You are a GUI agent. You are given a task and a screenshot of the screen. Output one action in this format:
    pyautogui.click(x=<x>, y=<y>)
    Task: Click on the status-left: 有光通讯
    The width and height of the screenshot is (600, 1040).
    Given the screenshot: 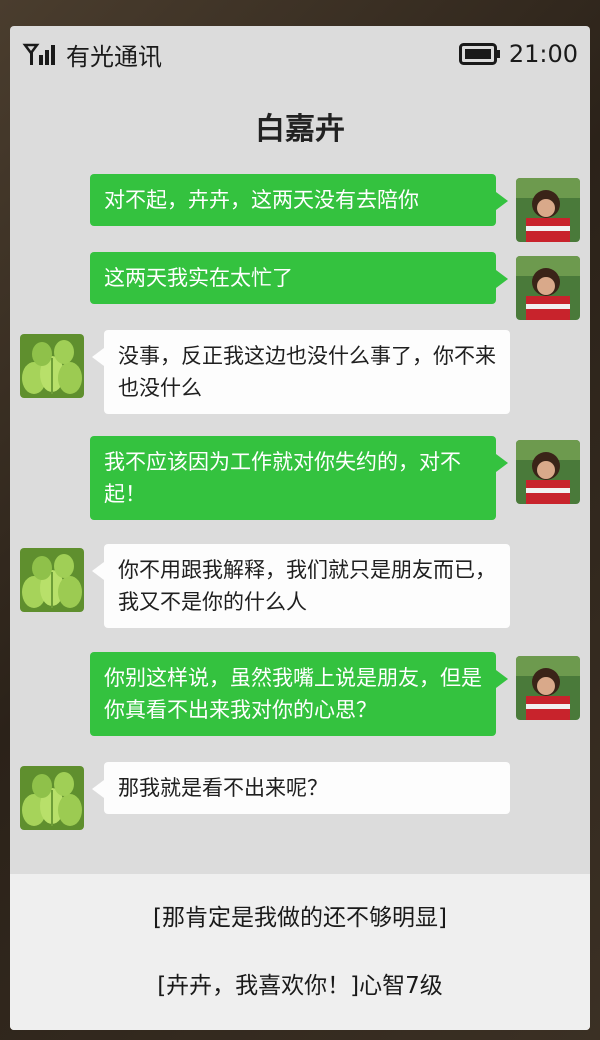 What is the action you would take?
    pyautogui.click(x=92, y=54)
    